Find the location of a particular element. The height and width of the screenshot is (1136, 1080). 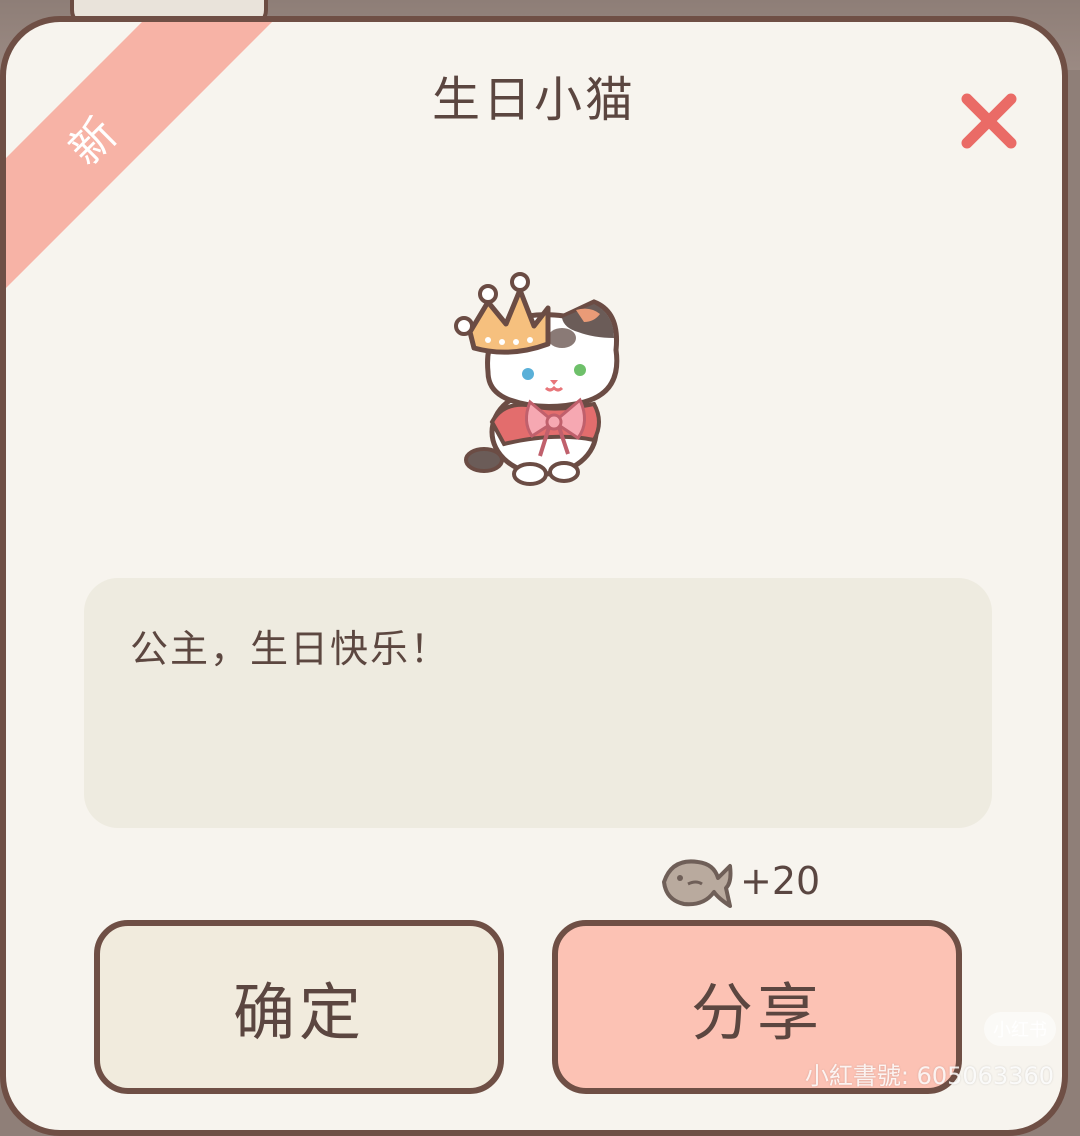

close-x-icon is located at coordinates (989, 121).